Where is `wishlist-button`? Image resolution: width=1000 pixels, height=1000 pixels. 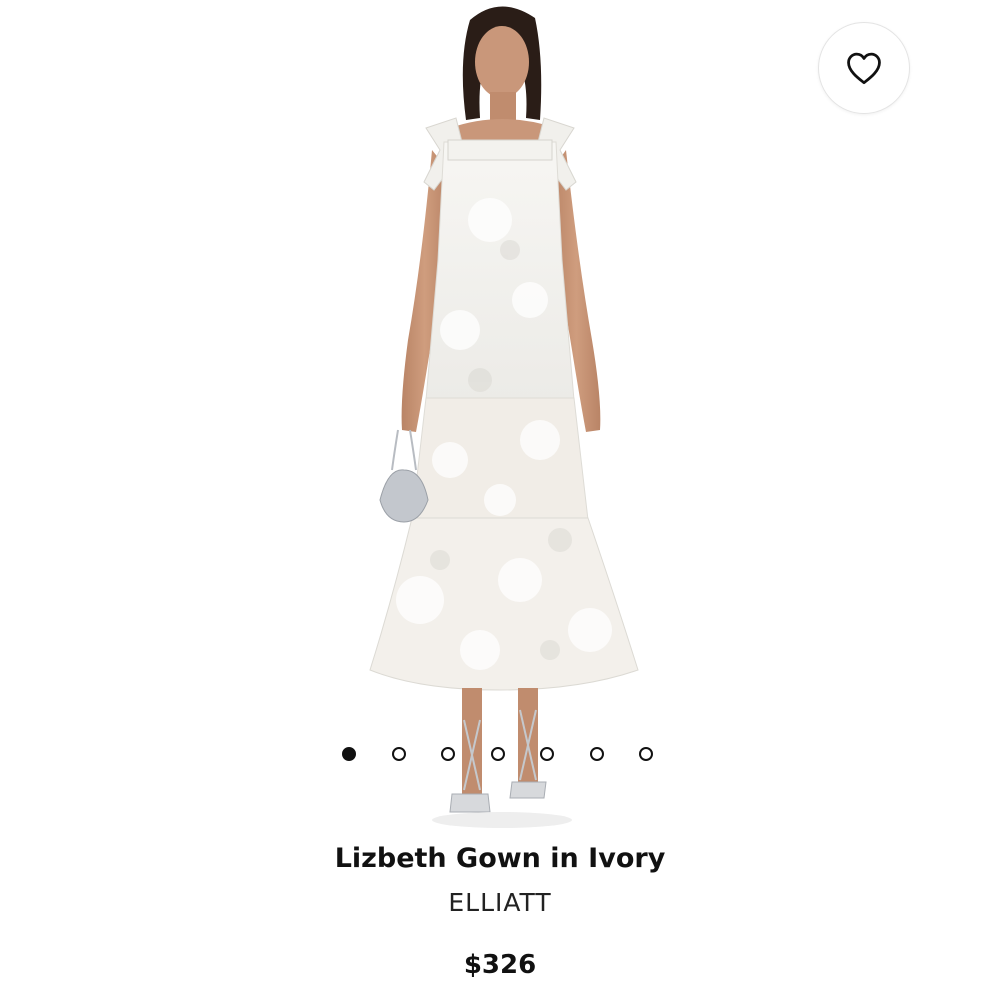
wishlist-button is located at coordinates (864, 68).